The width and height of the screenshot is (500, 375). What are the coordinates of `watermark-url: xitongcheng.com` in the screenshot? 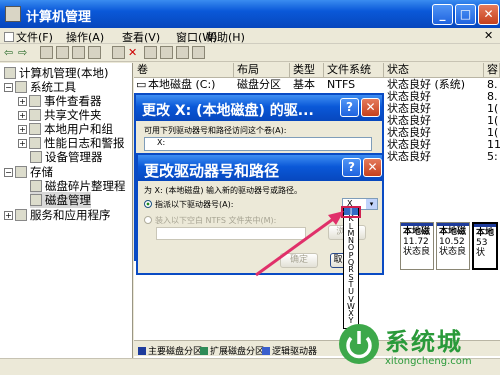 It's located at (428, 361).